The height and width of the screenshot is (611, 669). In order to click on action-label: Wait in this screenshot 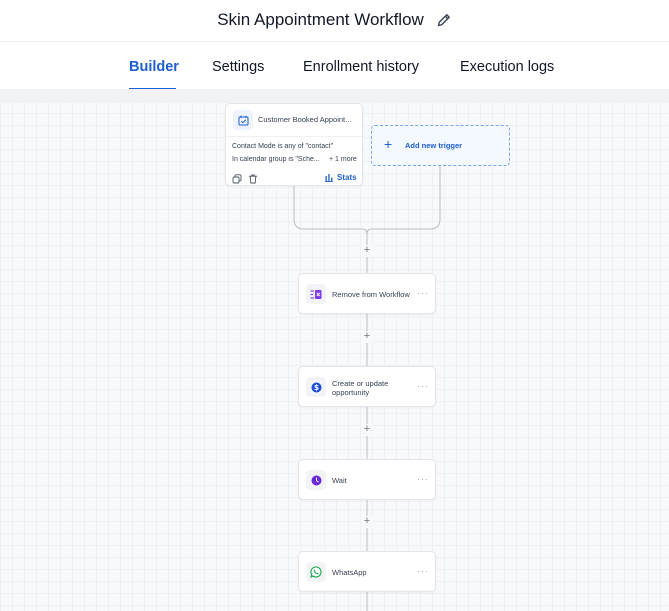, I will do `click(339, 480)`.